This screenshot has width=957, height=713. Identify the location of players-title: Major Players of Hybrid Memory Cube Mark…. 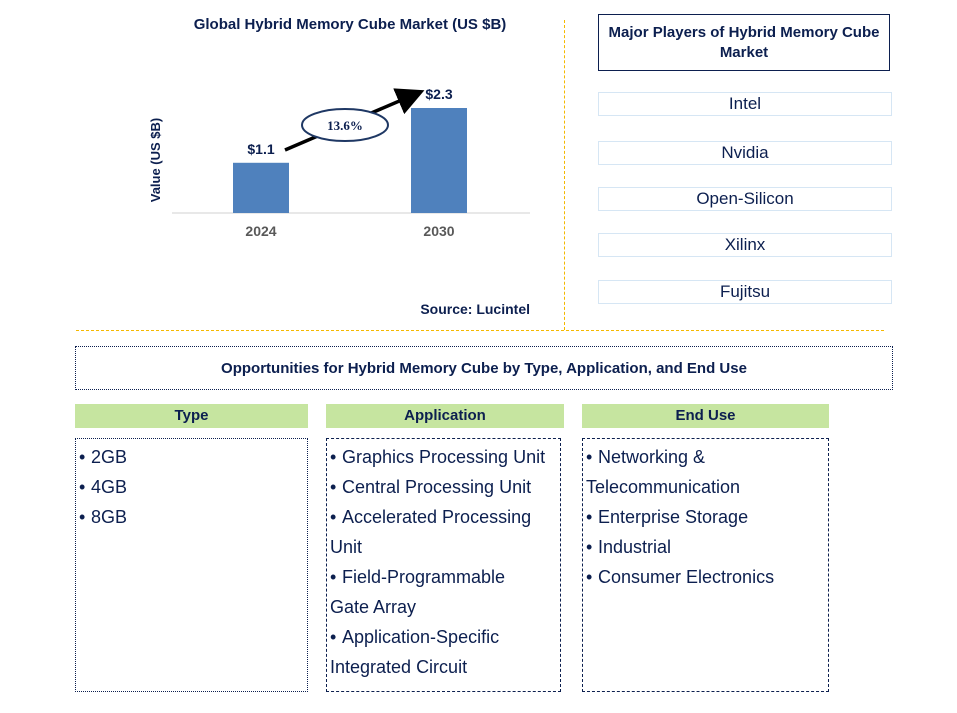
(744, 42).